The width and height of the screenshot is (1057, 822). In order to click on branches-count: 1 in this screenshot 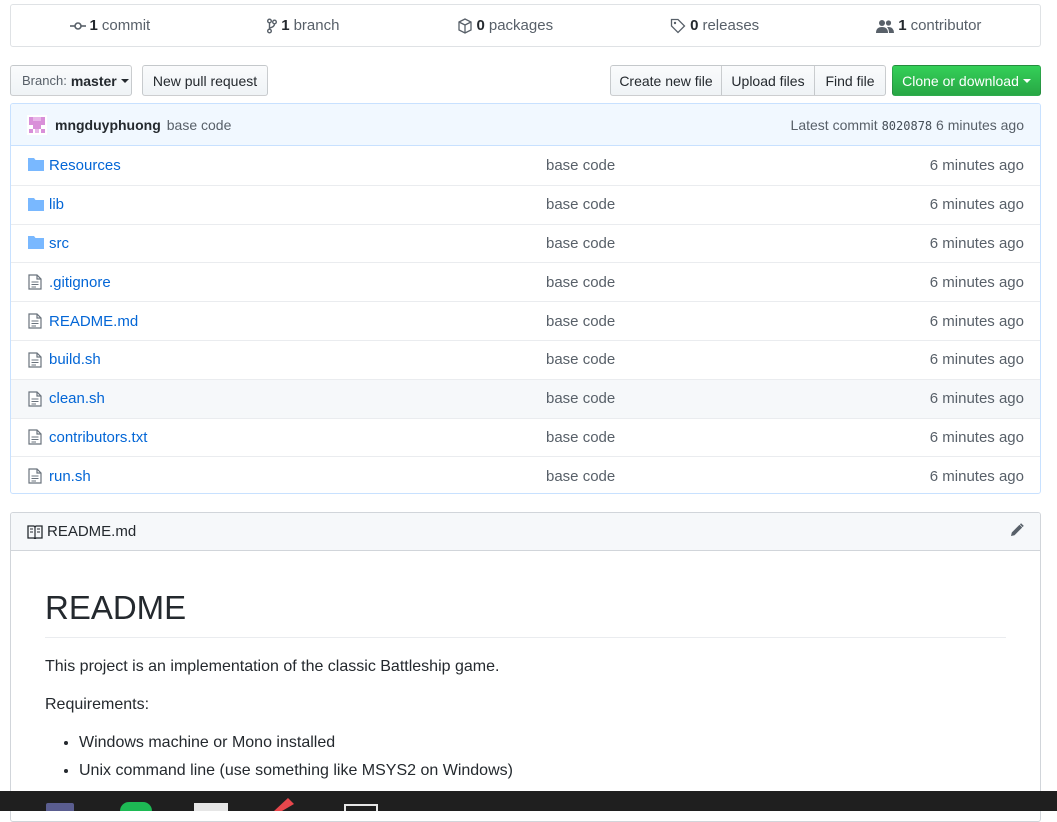, I will do `click(285, 25)`.